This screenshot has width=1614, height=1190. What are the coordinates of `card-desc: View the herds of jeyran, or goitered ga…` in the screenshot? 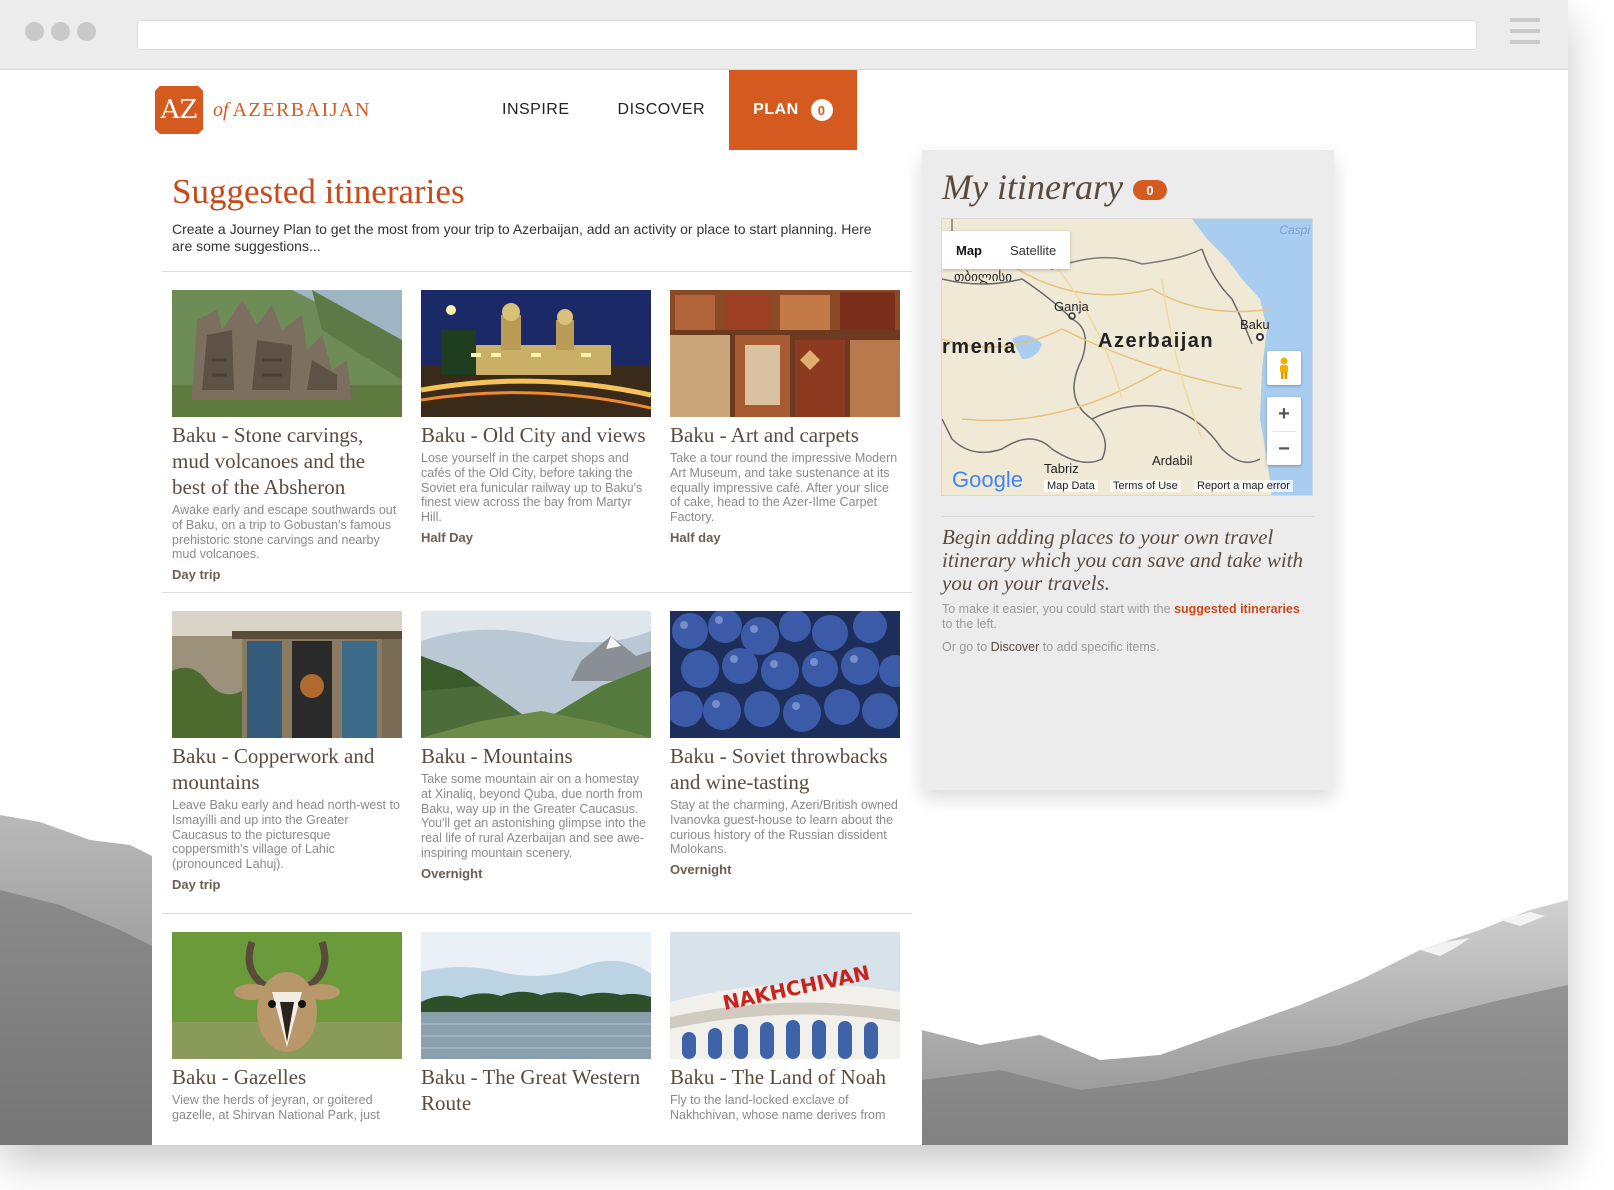 It's located at (276, 1107).